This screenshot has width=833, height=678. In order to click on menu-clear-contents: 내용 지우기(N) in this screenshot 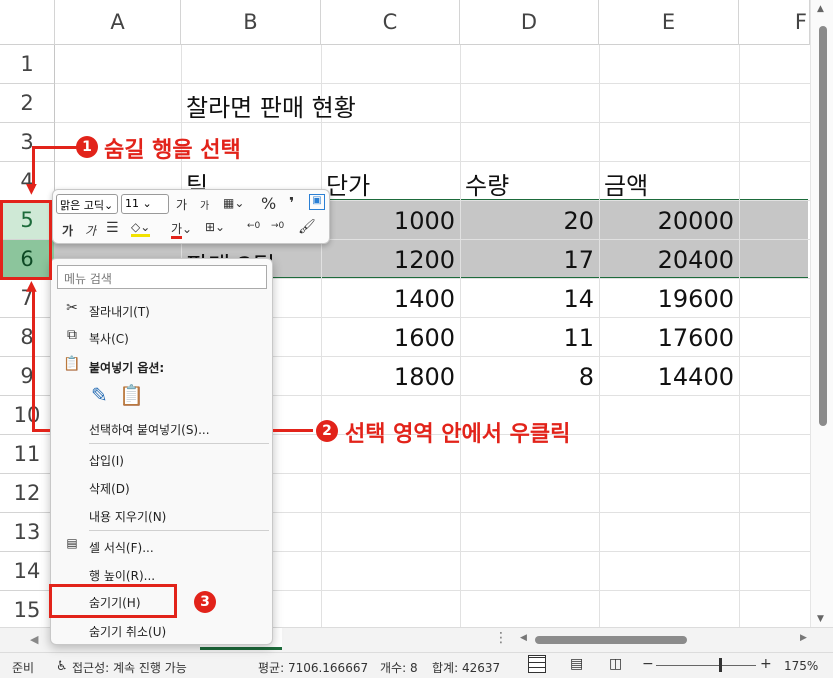, I will do `click(161, 515)`.